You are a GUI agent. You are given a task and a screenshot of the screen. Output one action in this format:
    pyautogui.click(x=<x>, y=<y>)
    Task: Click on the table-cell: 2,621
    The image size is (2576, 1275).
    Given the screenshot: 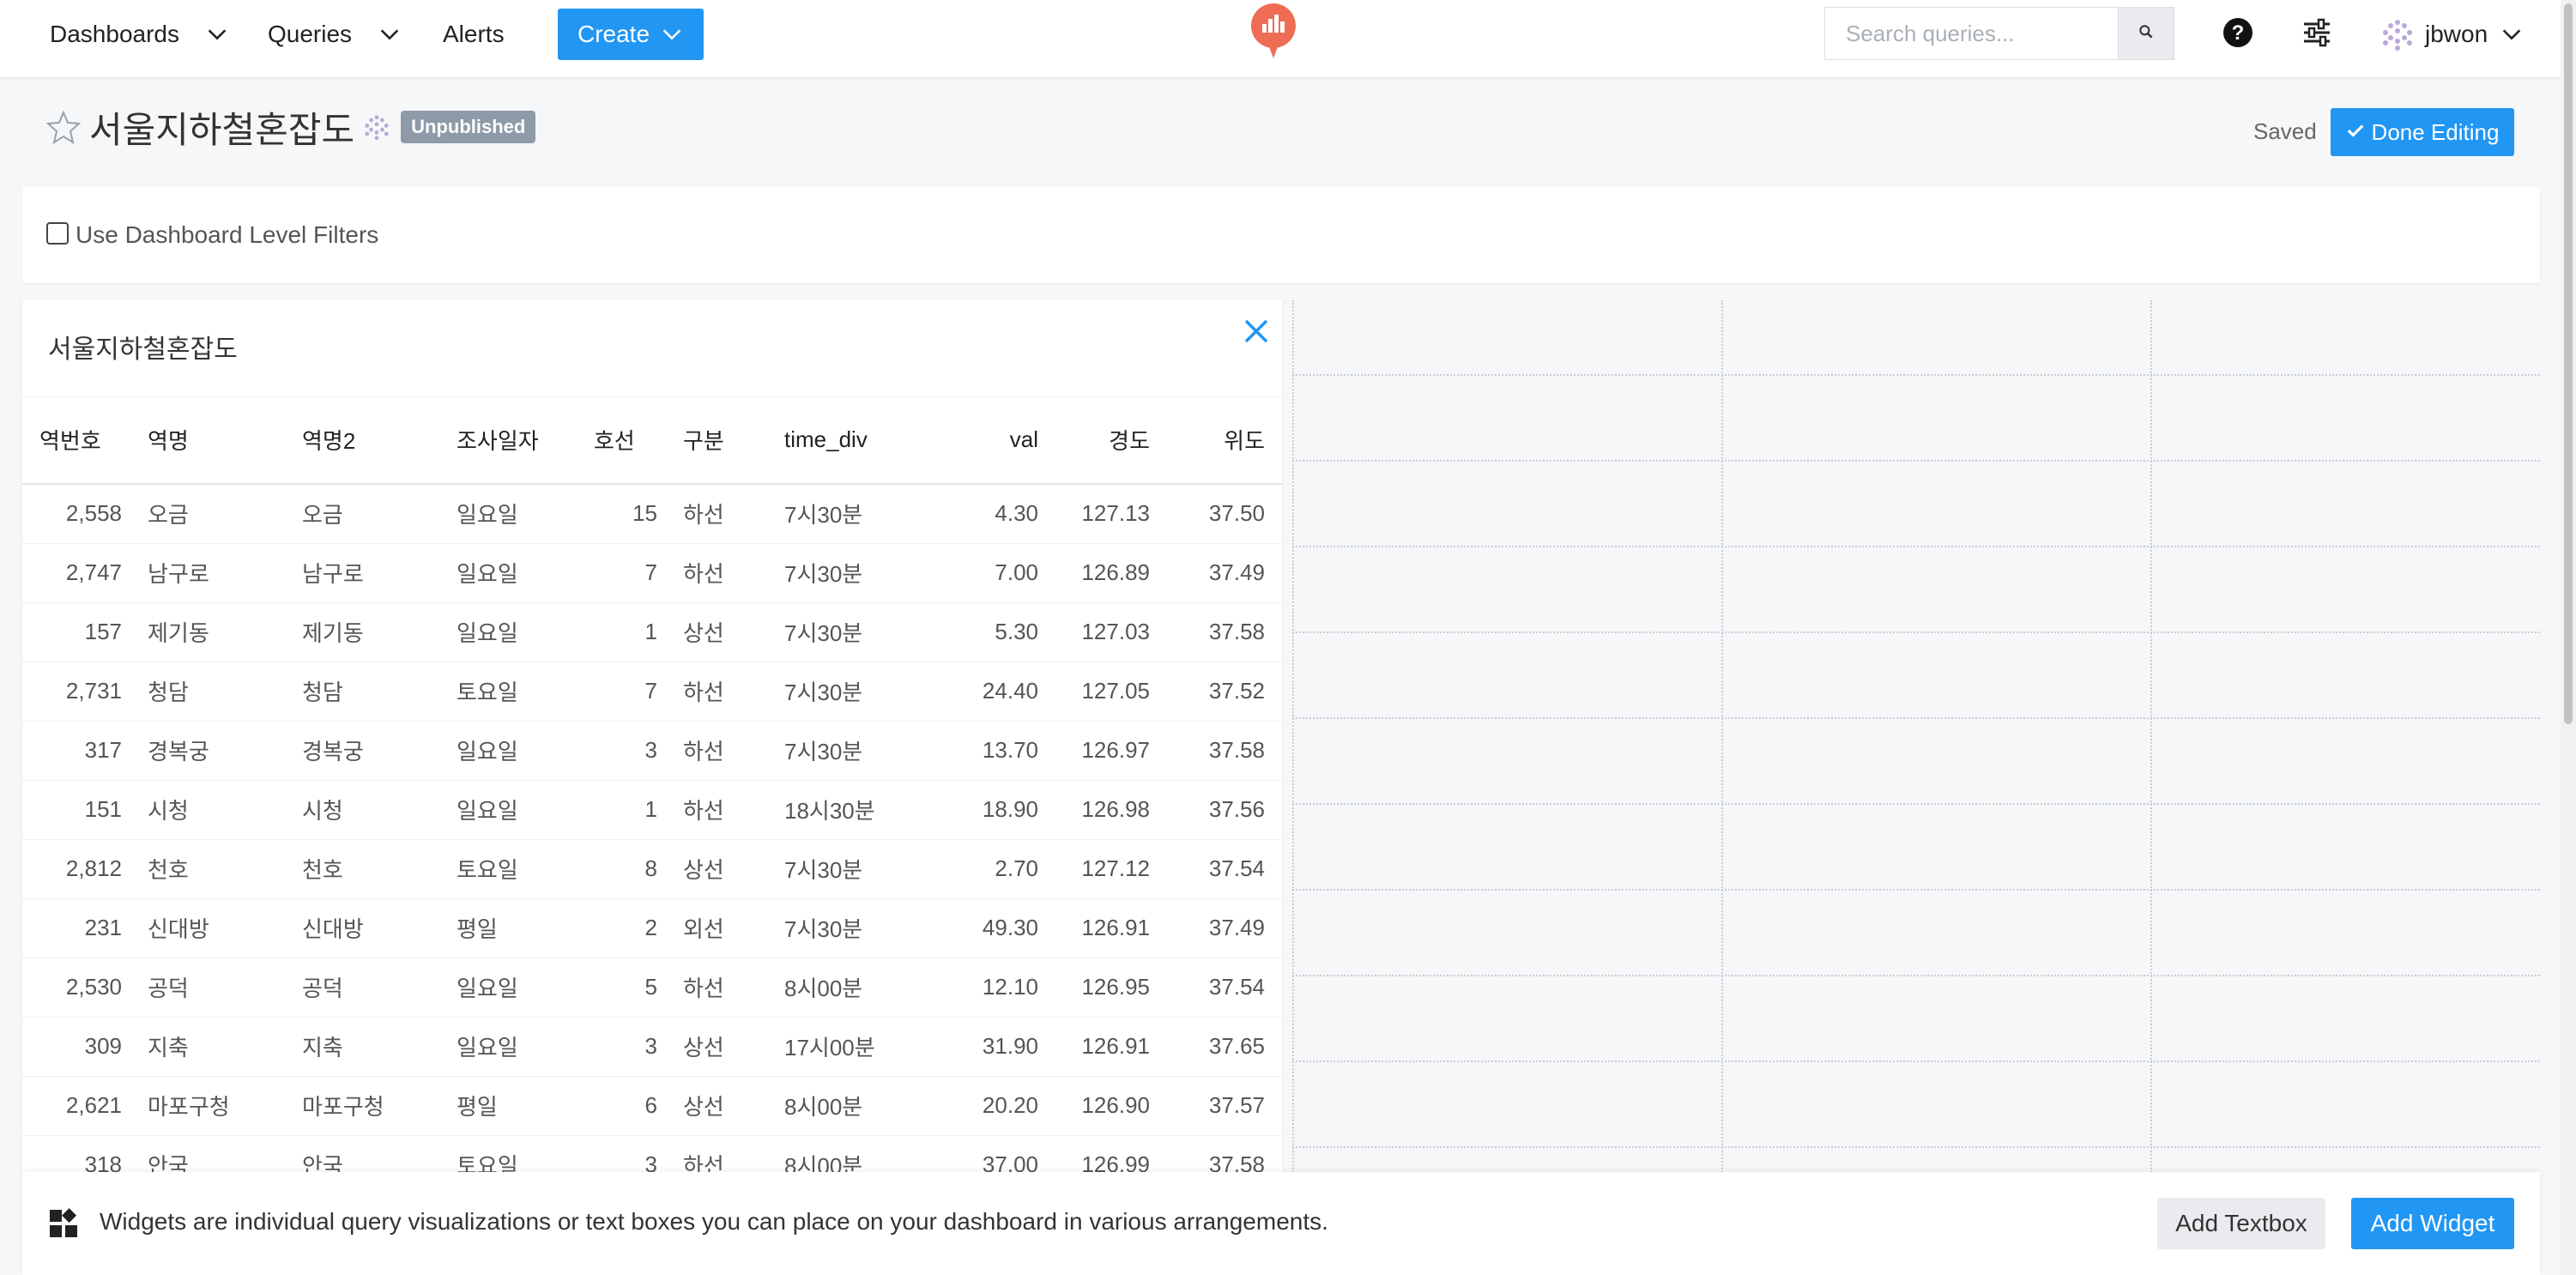 What is the action you would take?
    pyautogui.click(x=81, y=1106)
    